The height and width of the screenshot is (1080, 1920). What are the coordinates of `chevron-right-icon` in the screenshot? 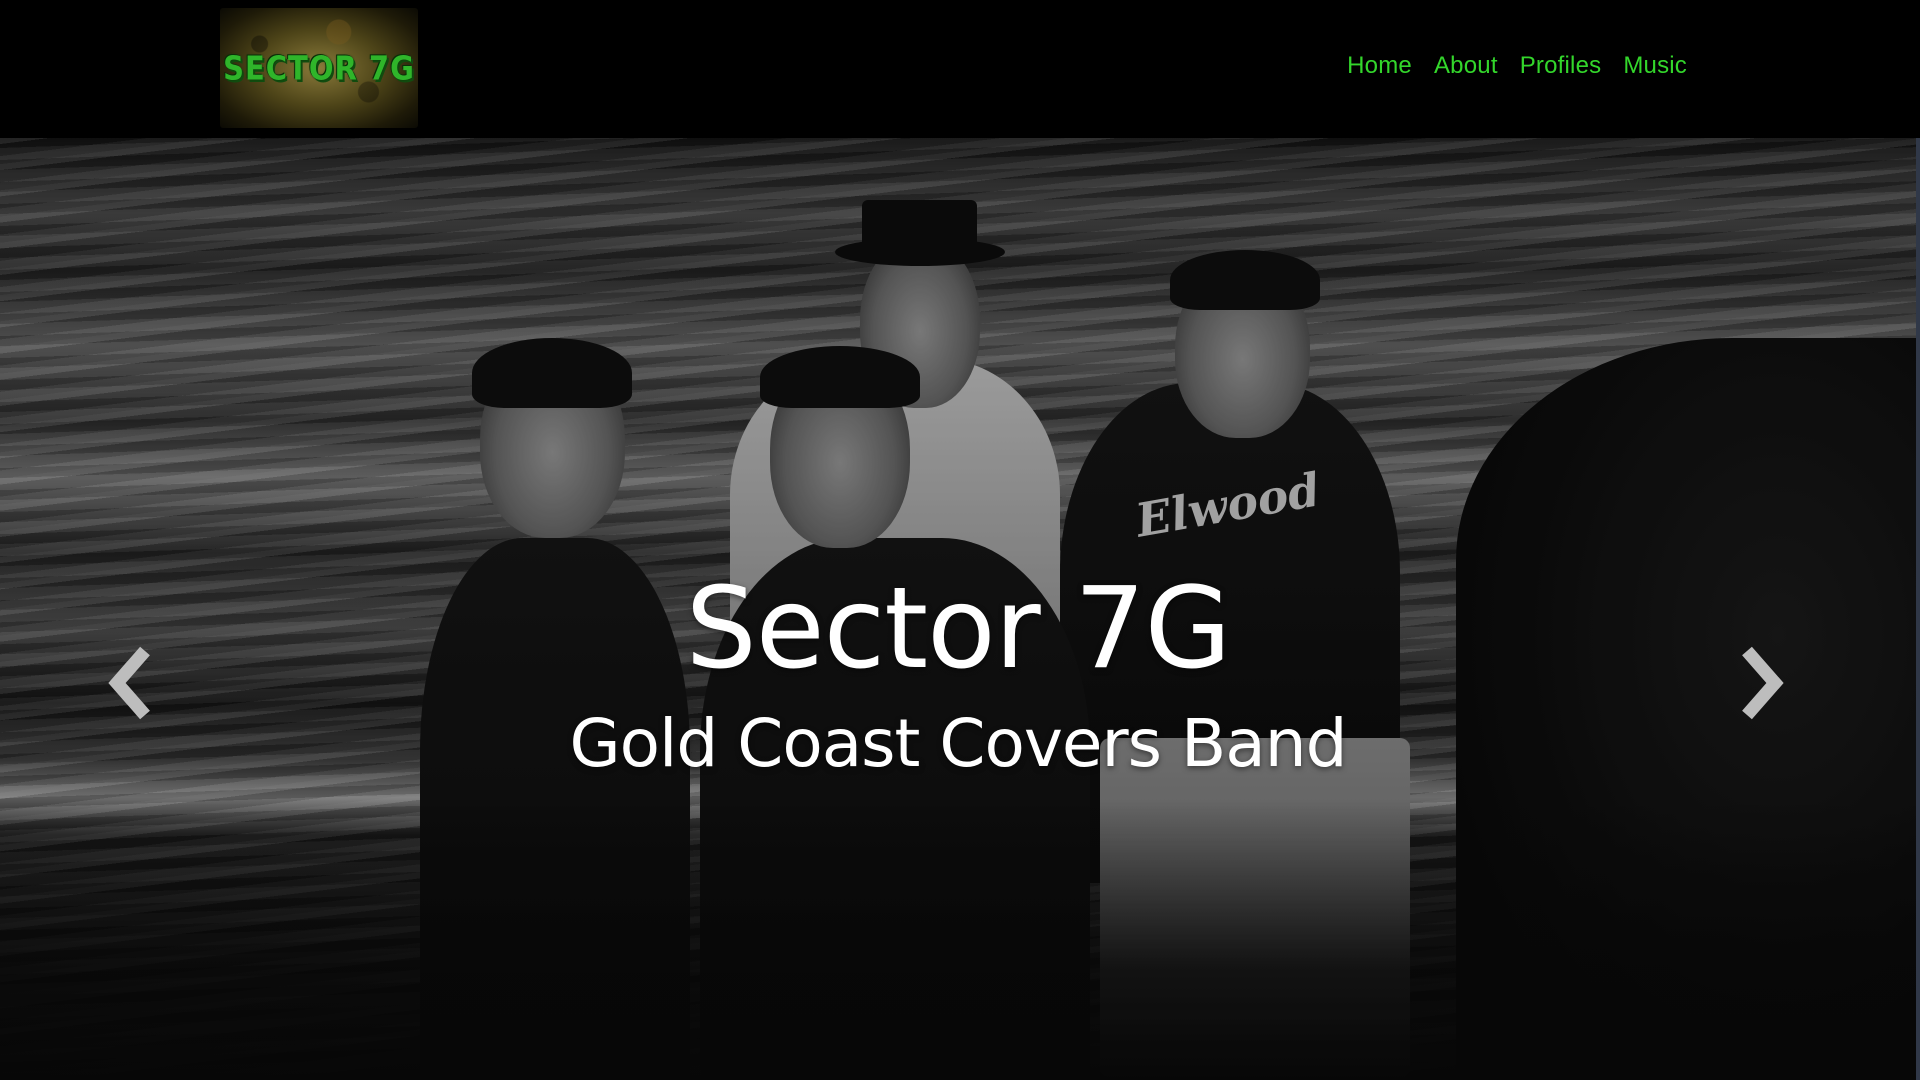 It's located at (1763, 683).